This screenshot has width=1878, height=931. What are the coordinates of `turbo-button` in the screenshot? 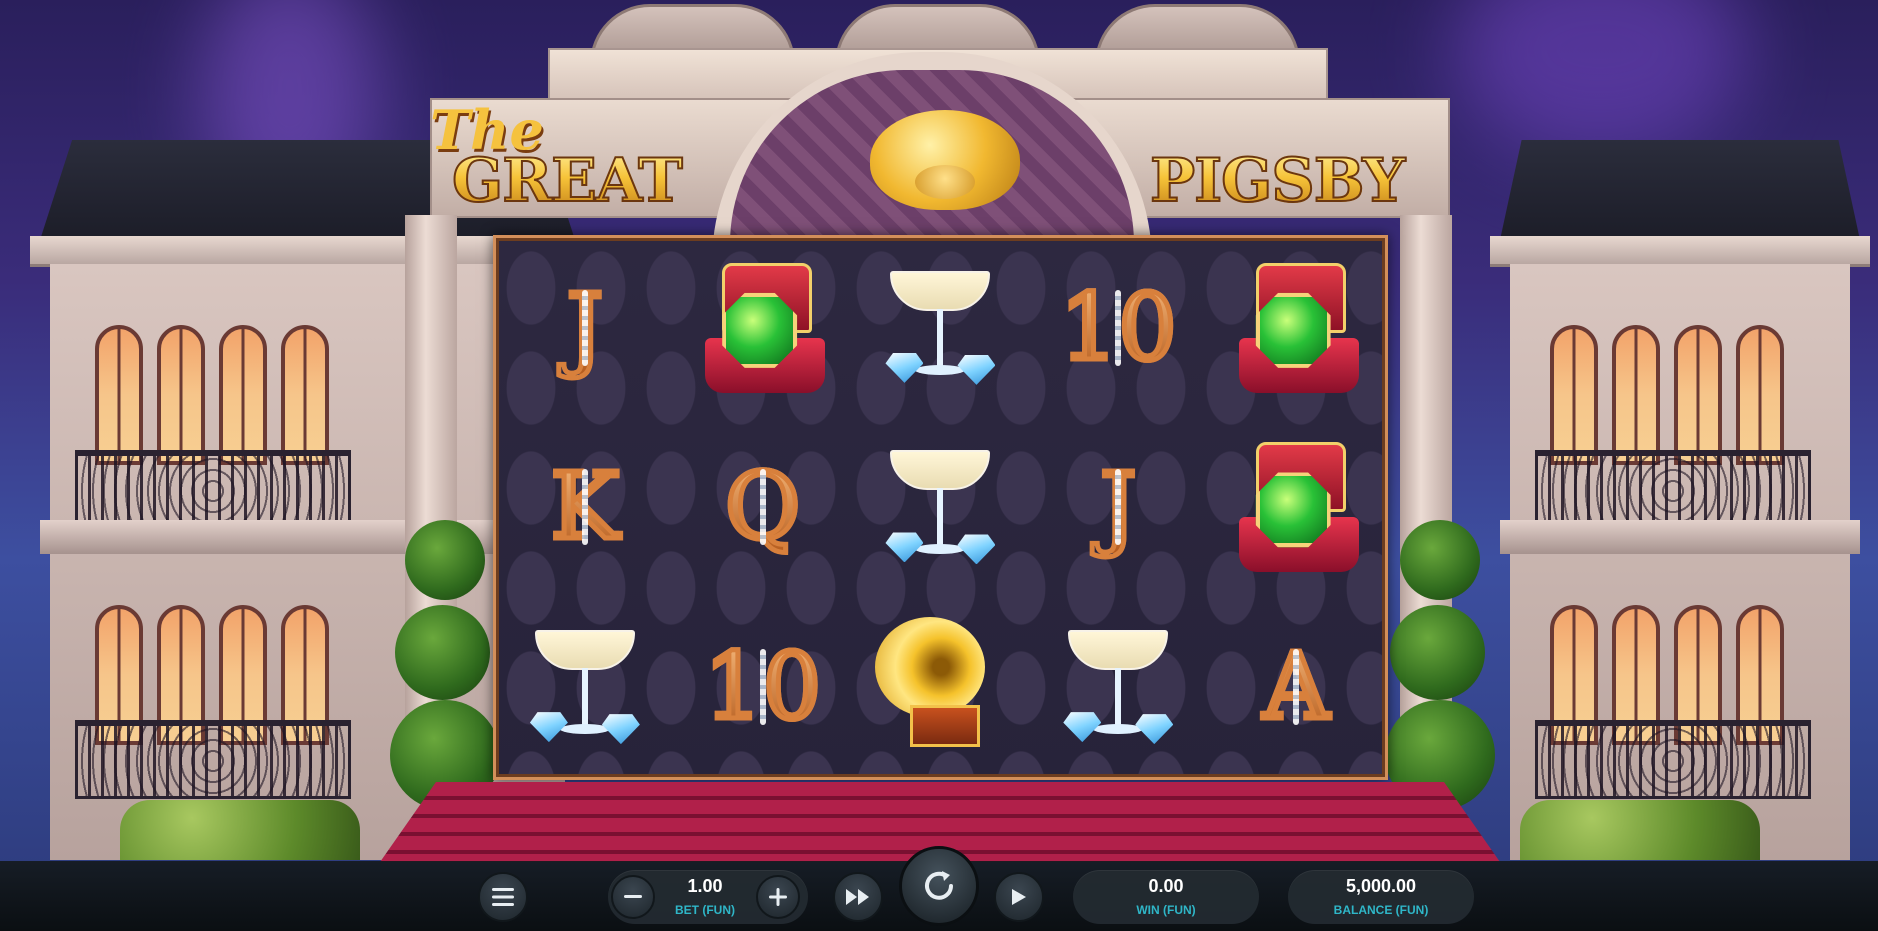 It's located at (858, 897).